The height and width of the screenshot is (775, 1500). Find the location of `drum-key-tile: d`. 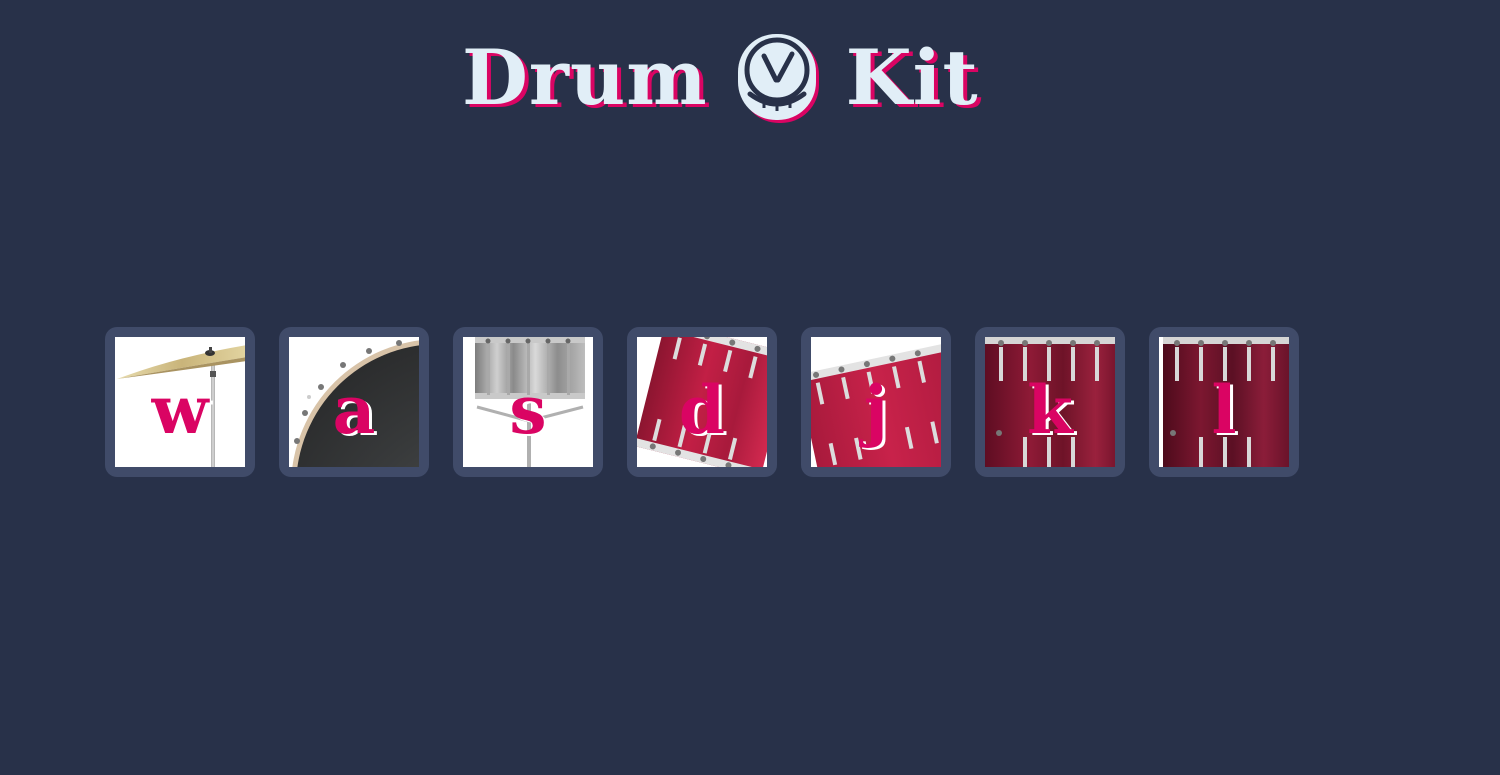

drum-key-tile: d is located at coordinates (702, 402).